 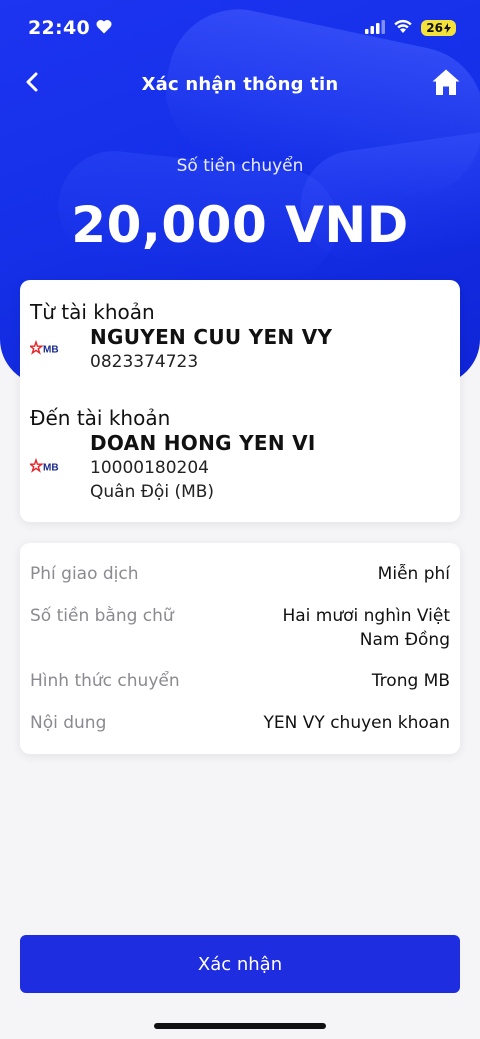 What do you see at coordinates (211, 337) in the screenshot?
I see `from-account-name: NGUYEN CUU YEN VY` at bounding box center [211, 337].